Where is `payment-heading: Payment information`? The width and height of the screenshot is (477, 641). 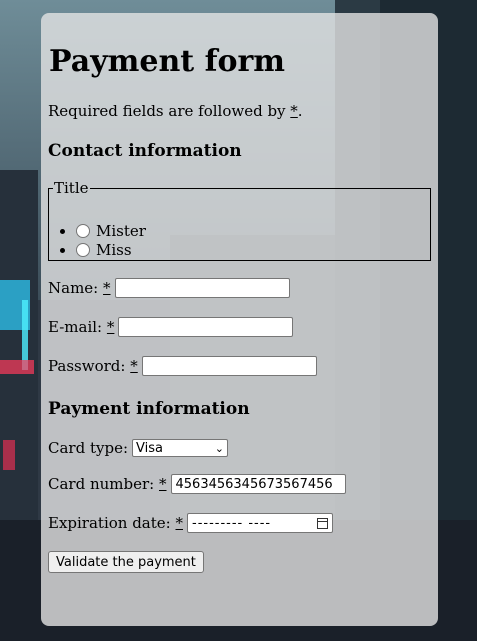
payment-heading: Payment information is located at coordinates (149, 409).